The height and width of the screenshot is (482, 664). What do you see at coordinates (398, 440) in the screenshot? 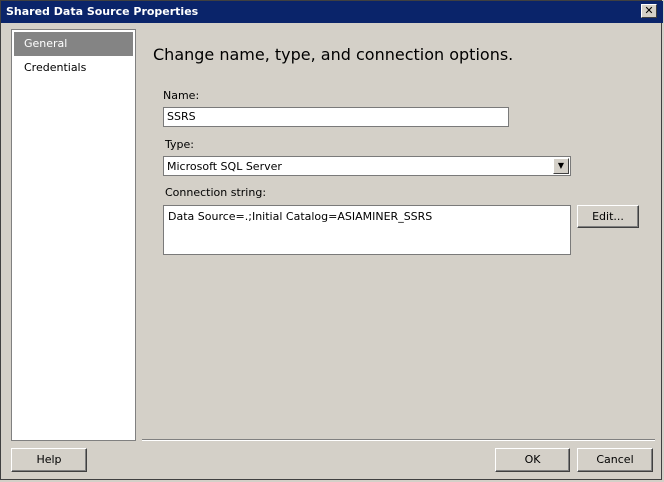
I see `footer-separator` at bounding box center [398, 440].